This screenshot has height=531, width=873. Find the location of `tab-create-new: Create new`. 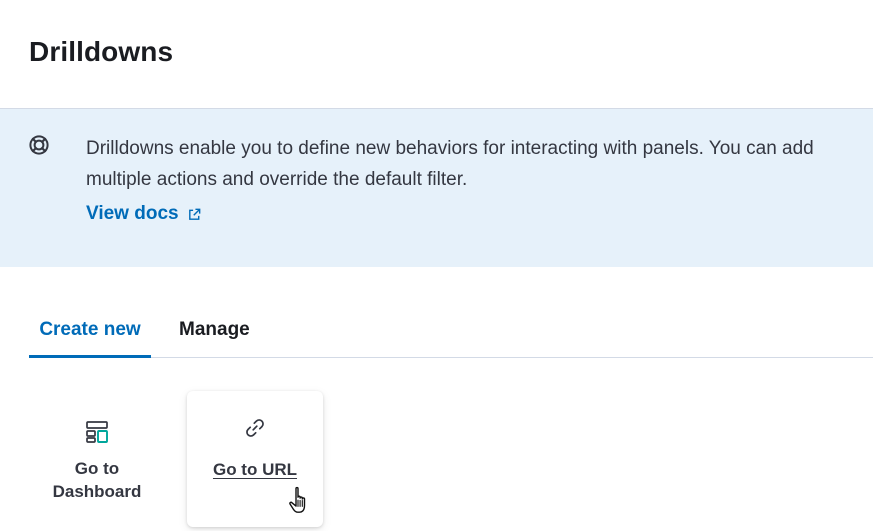

tab-create-new: Create new is located at coordinates (90, 330).